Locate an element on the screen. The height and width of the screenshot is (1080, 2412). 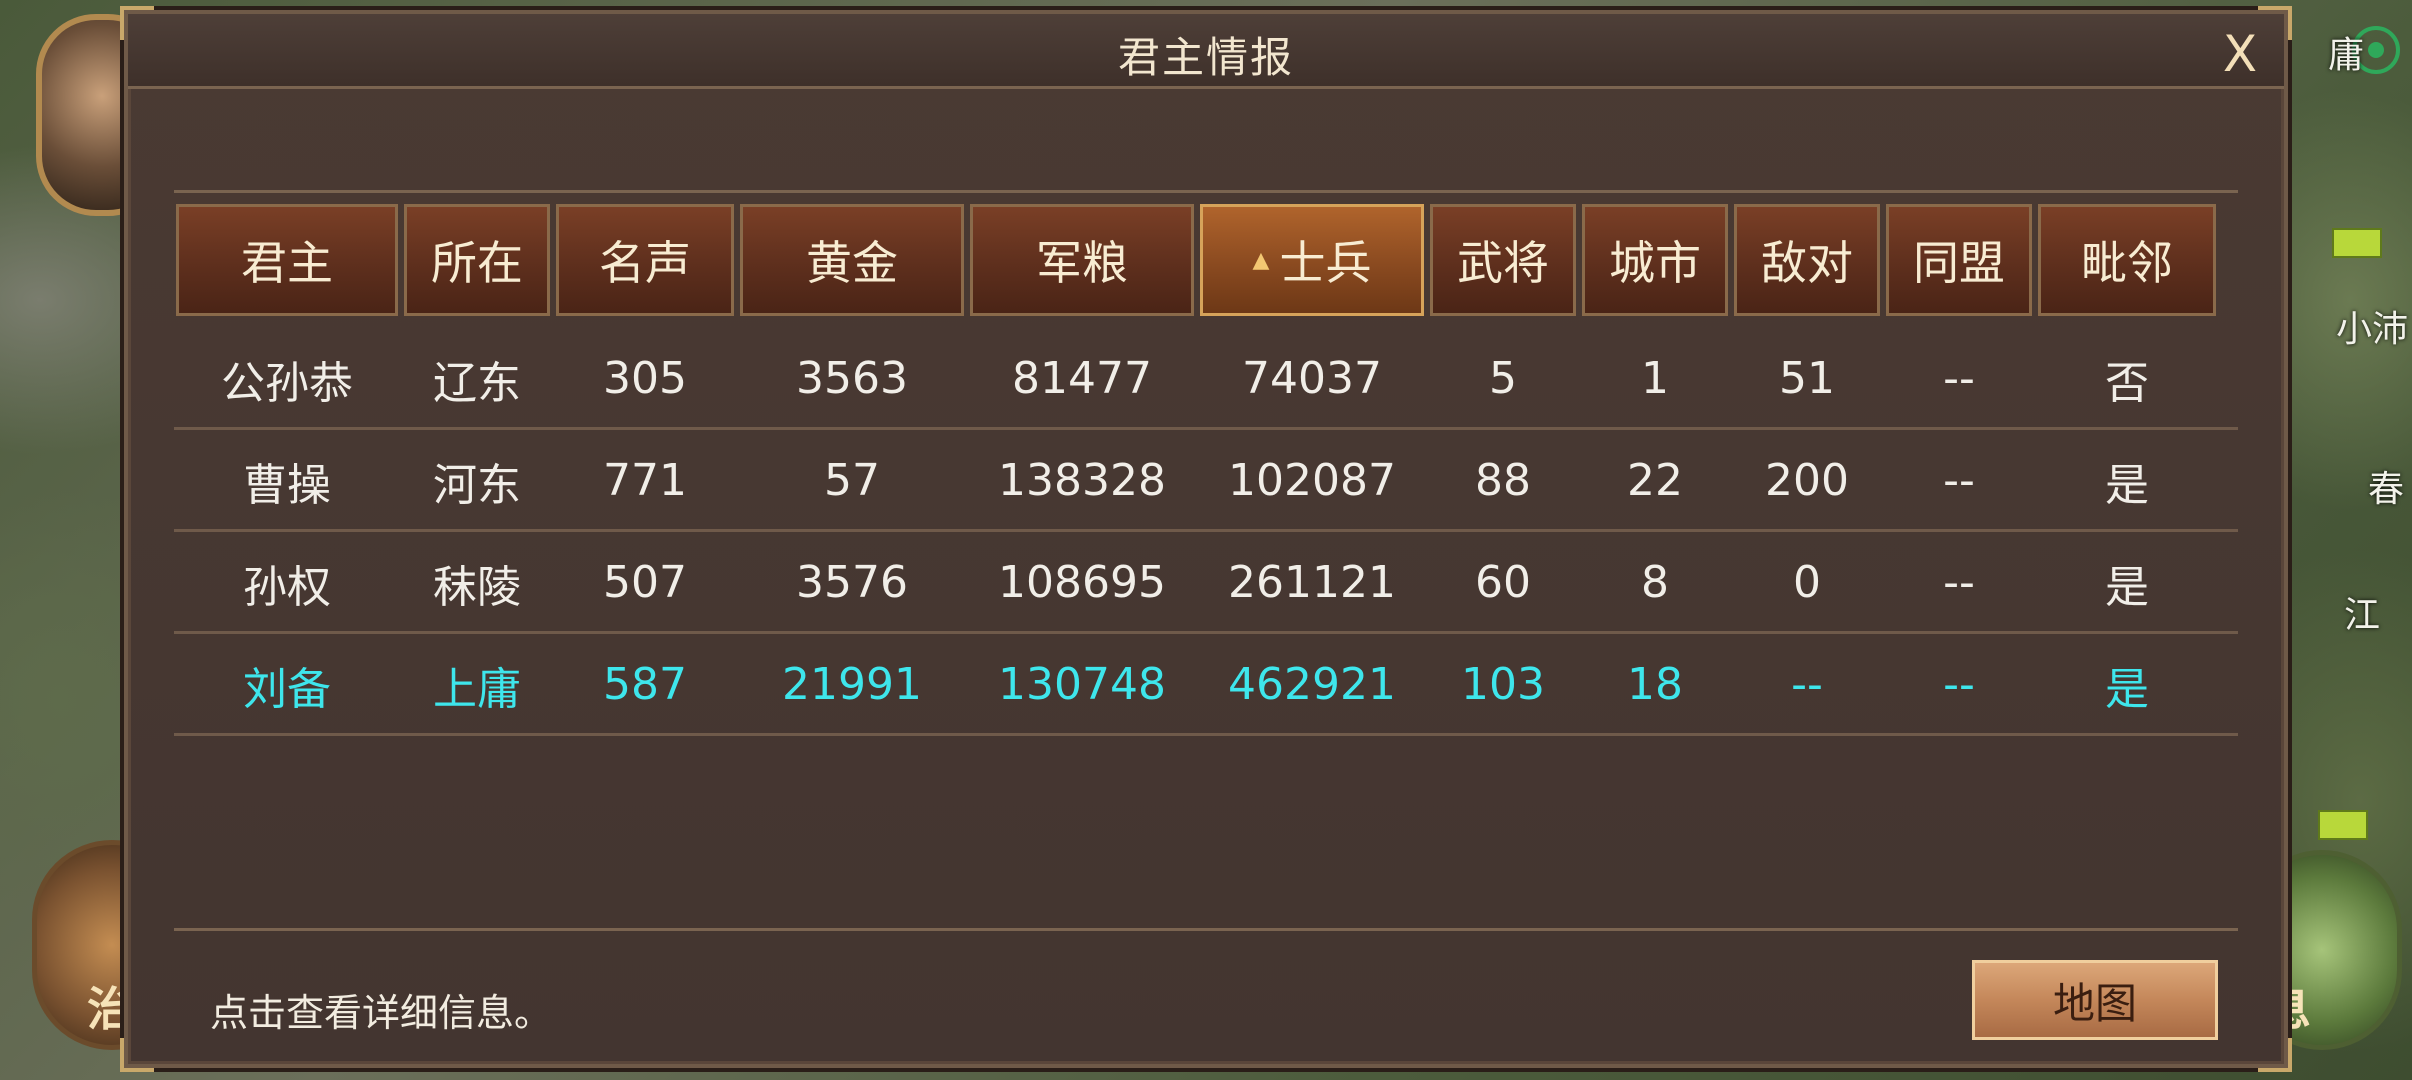
cell-gold: 3576 is located at coordinates (852, 582).